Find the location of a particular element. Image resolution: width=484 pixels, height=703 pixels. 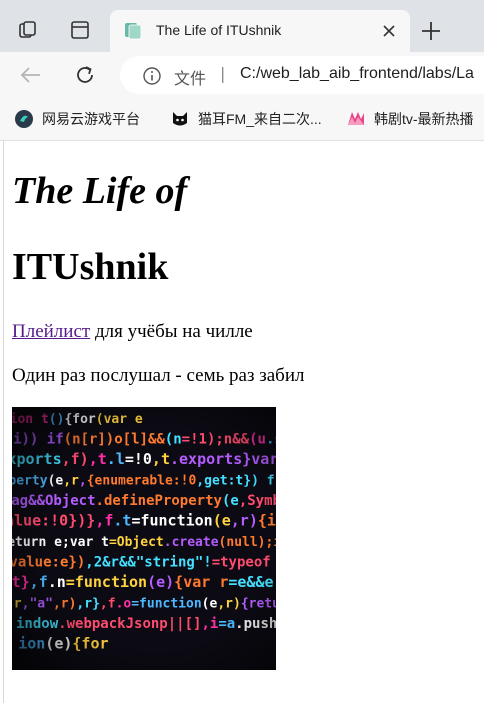

page-heading: ITUshnik is located at coordinates (90, 267).